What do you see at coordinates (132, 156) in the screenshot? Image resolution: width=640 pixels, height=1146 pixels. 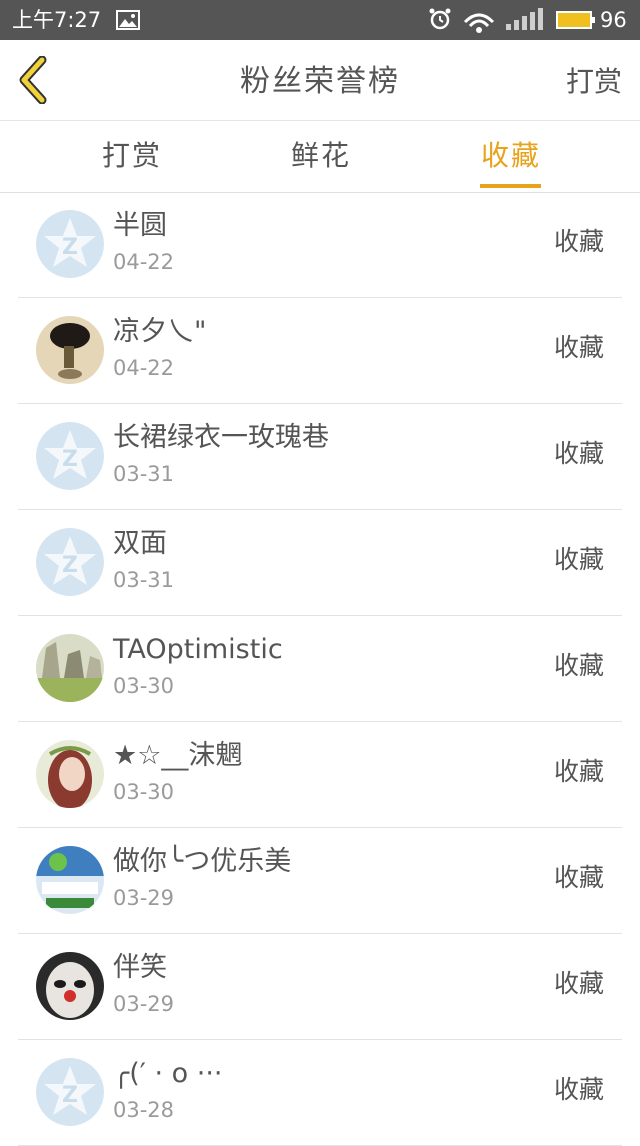 I see `tab-reward: 打赏` at bounding box center [132, 156].